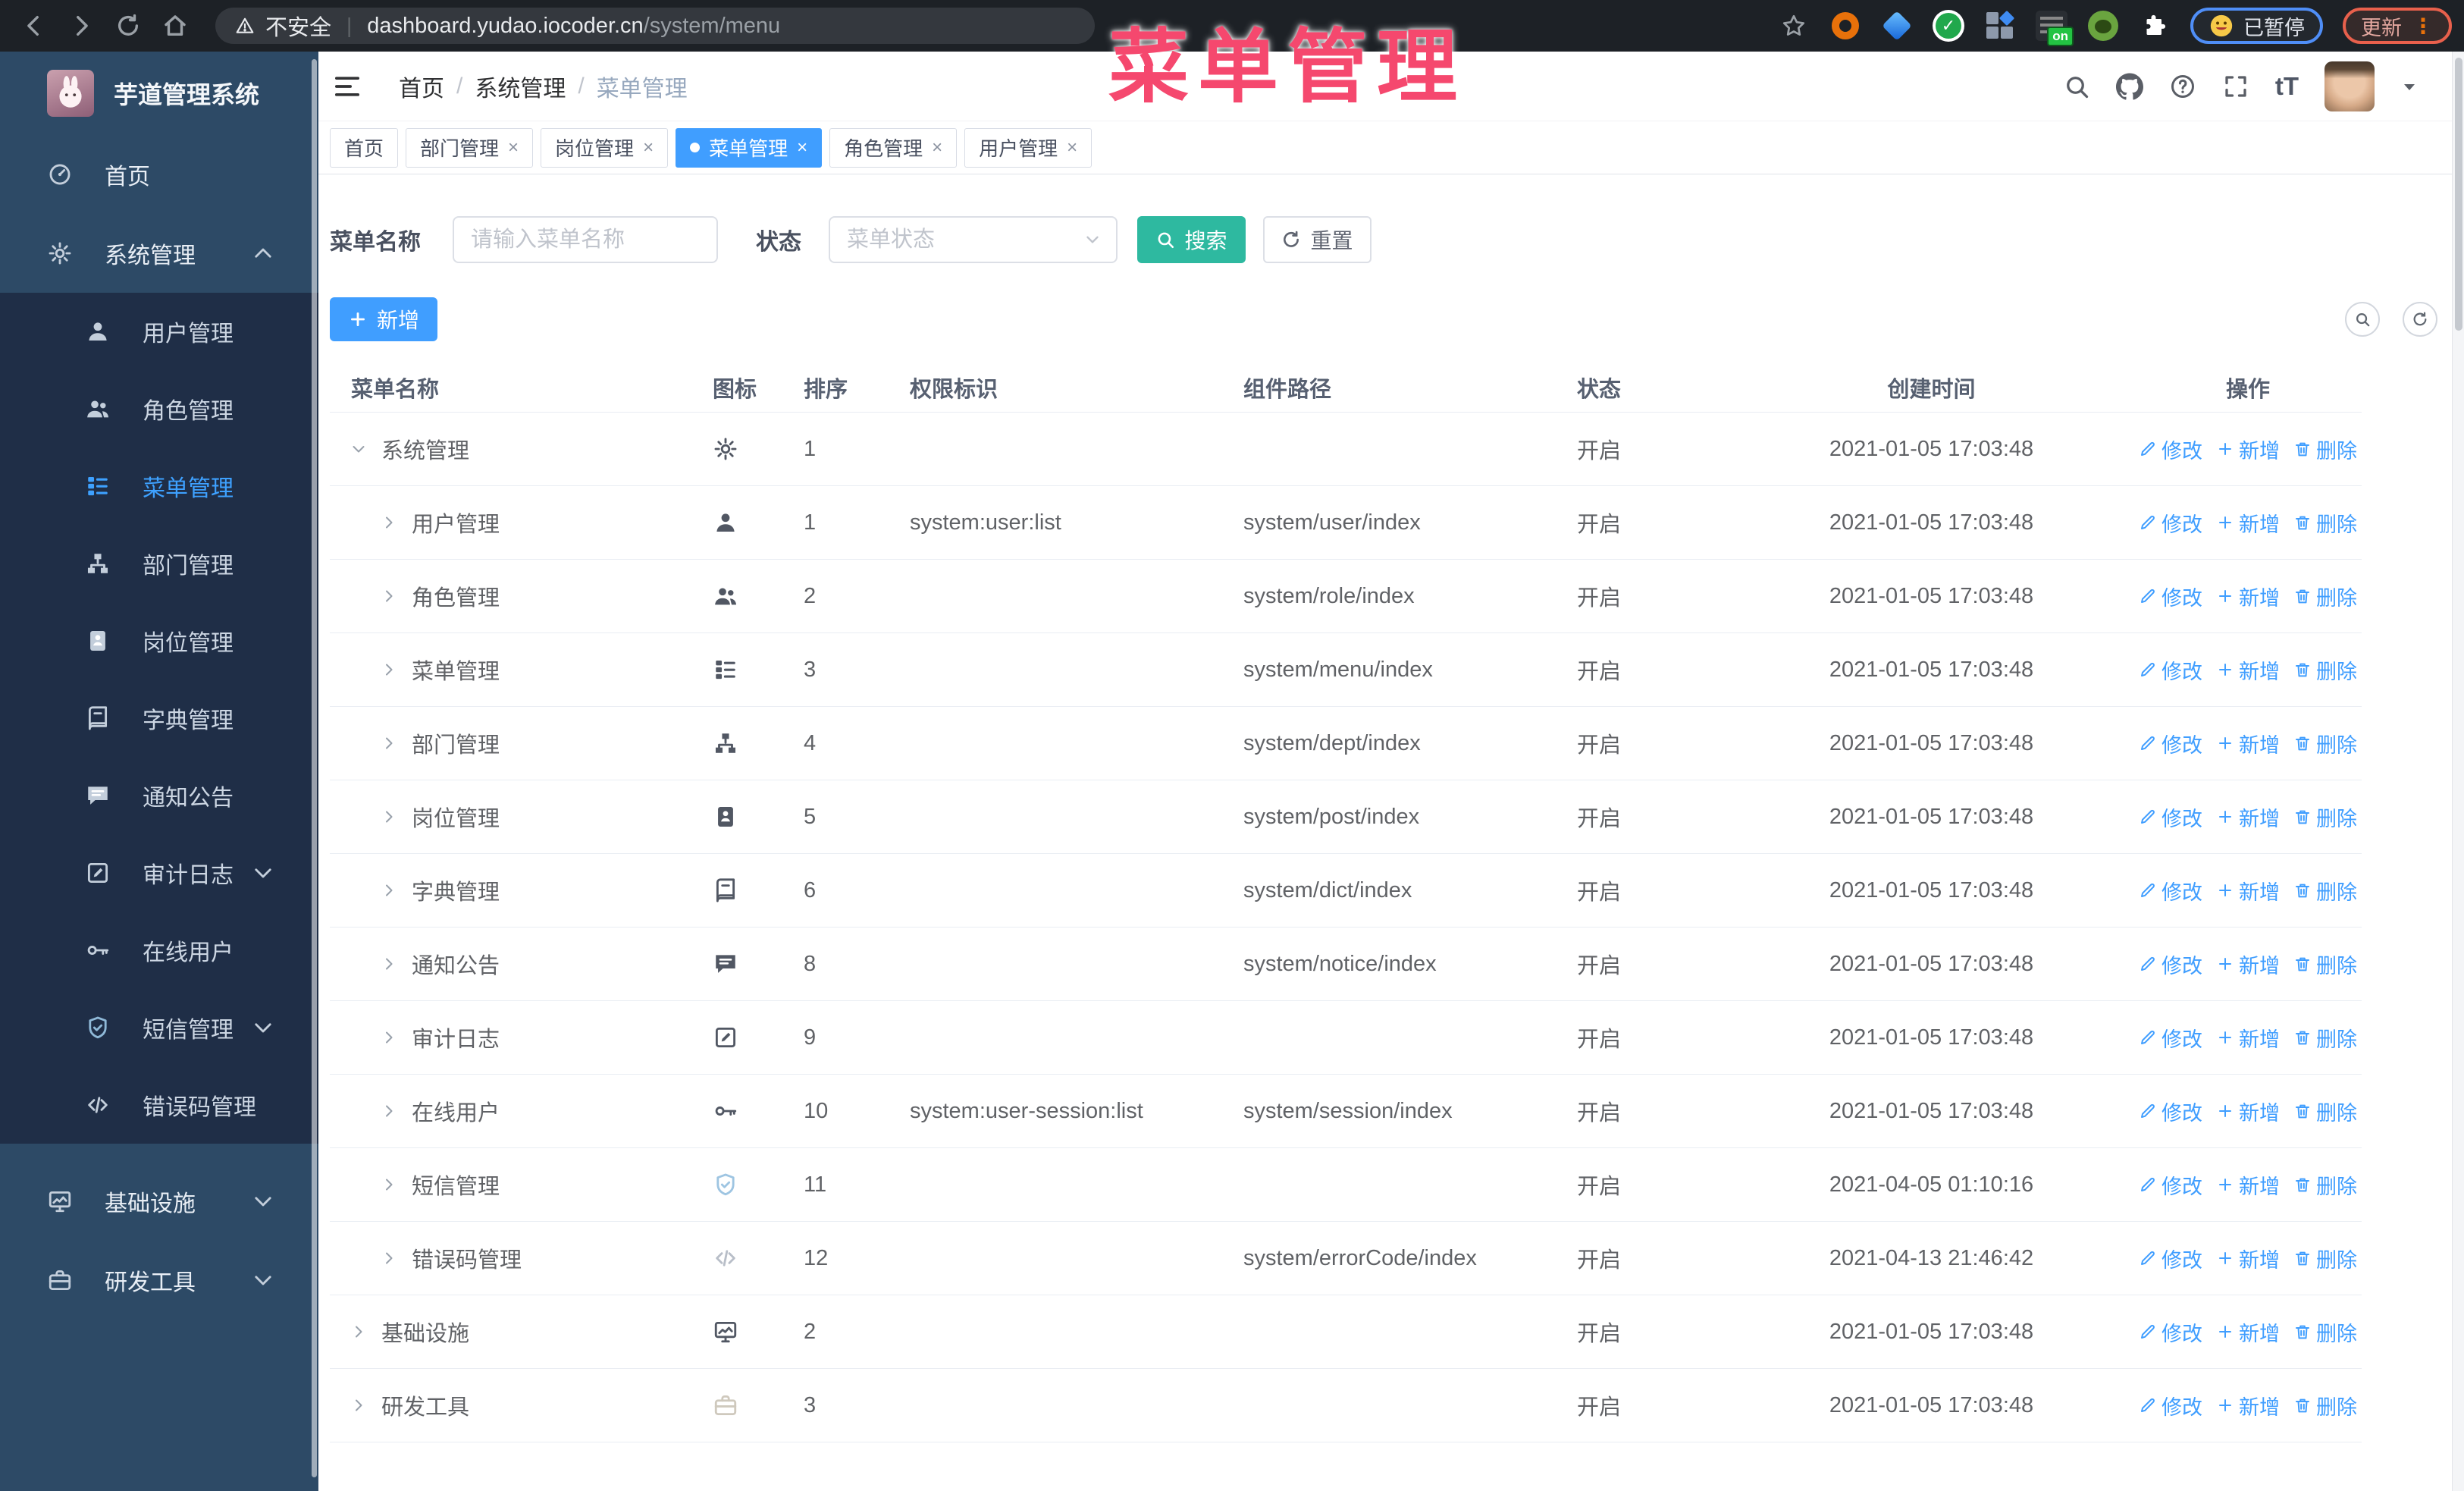 This screenshot has height=1491, width=2464. What do you see at coordinates (1845, 26) in the screenshot?
I see `extension-orange-ring-icon` at bounding box center [1845, 26].